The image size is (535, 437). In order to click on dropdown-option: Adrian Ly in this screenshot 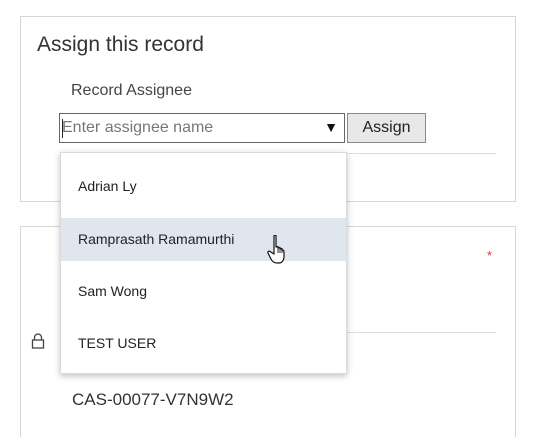, I will do `click(203, 186)`.